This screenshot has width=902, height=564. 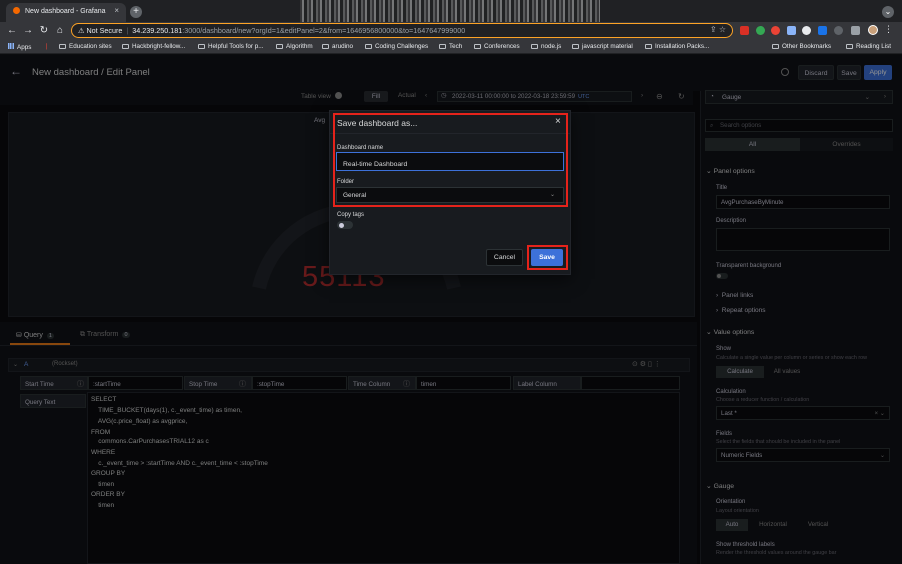 I want to click on browser-tab: New dashboard - Grafana ×, so click(x=66, y=12).